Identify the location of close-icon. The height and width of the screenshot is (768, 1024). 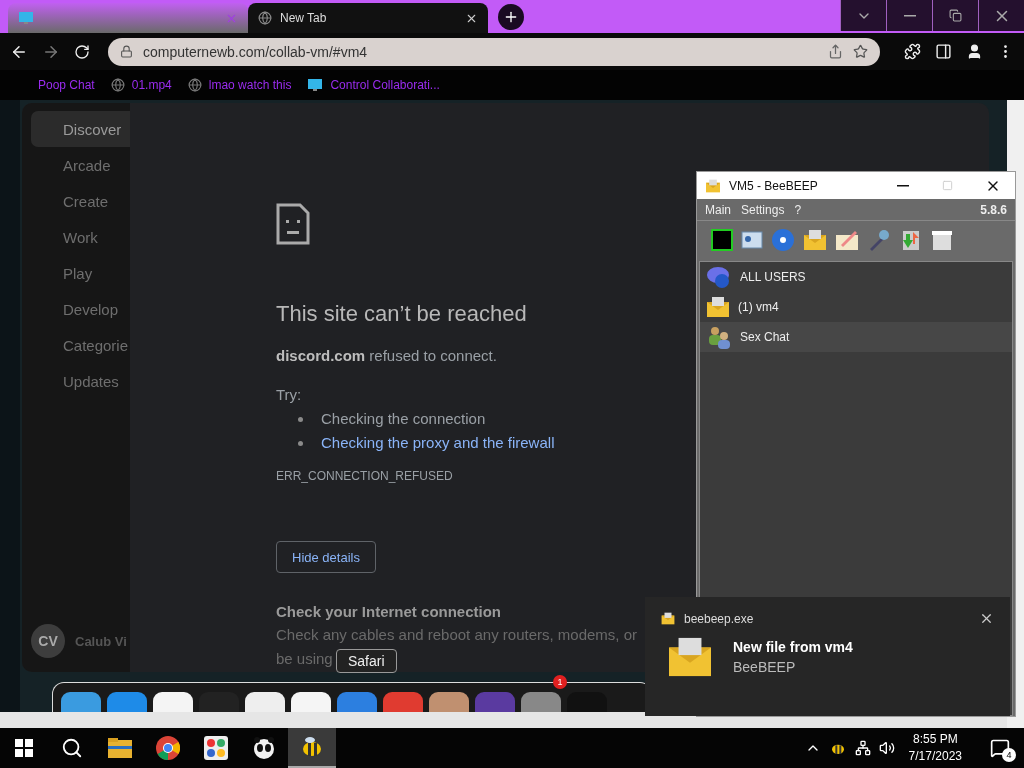
(986, 618).